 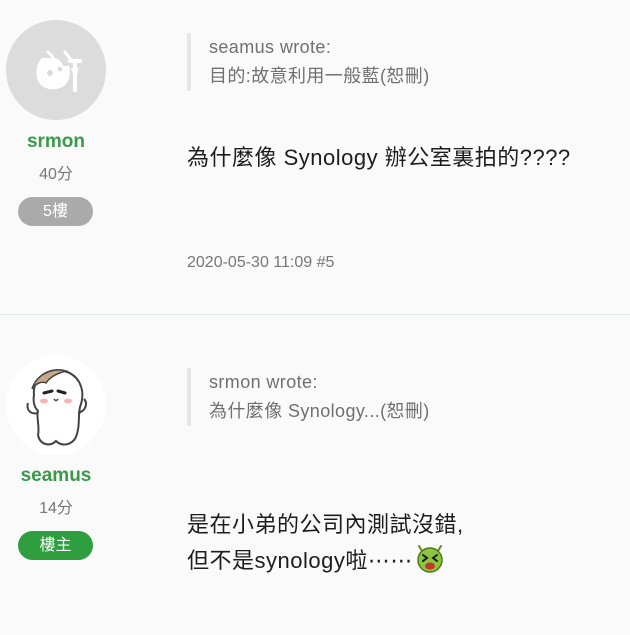 What do you see at coordinates (319, 76) in the screenshot?
I see `quote-text: 目的:故意利用一般藍(恕刪)` at bounding box center [319, 76].